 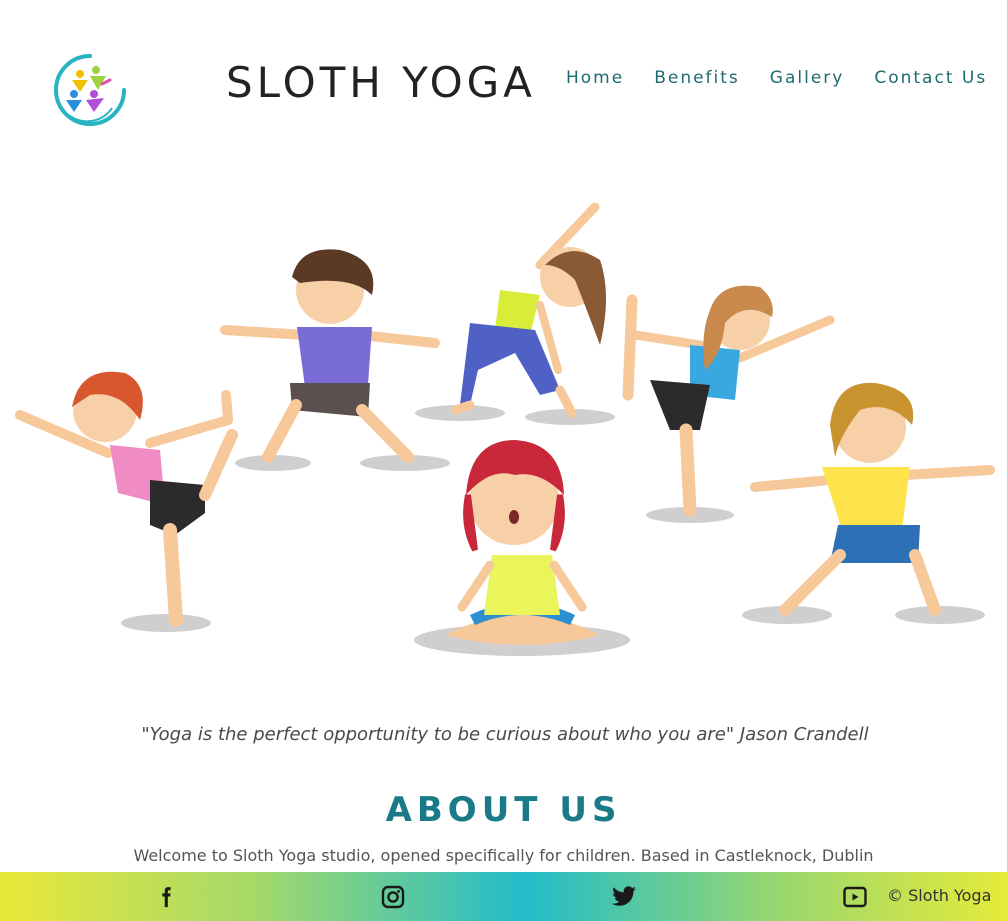 What do you see at coordinates (381, 82) in the screenshot?
I see `site-title: SLOTH YOGA` at bounding box center [381, 82].